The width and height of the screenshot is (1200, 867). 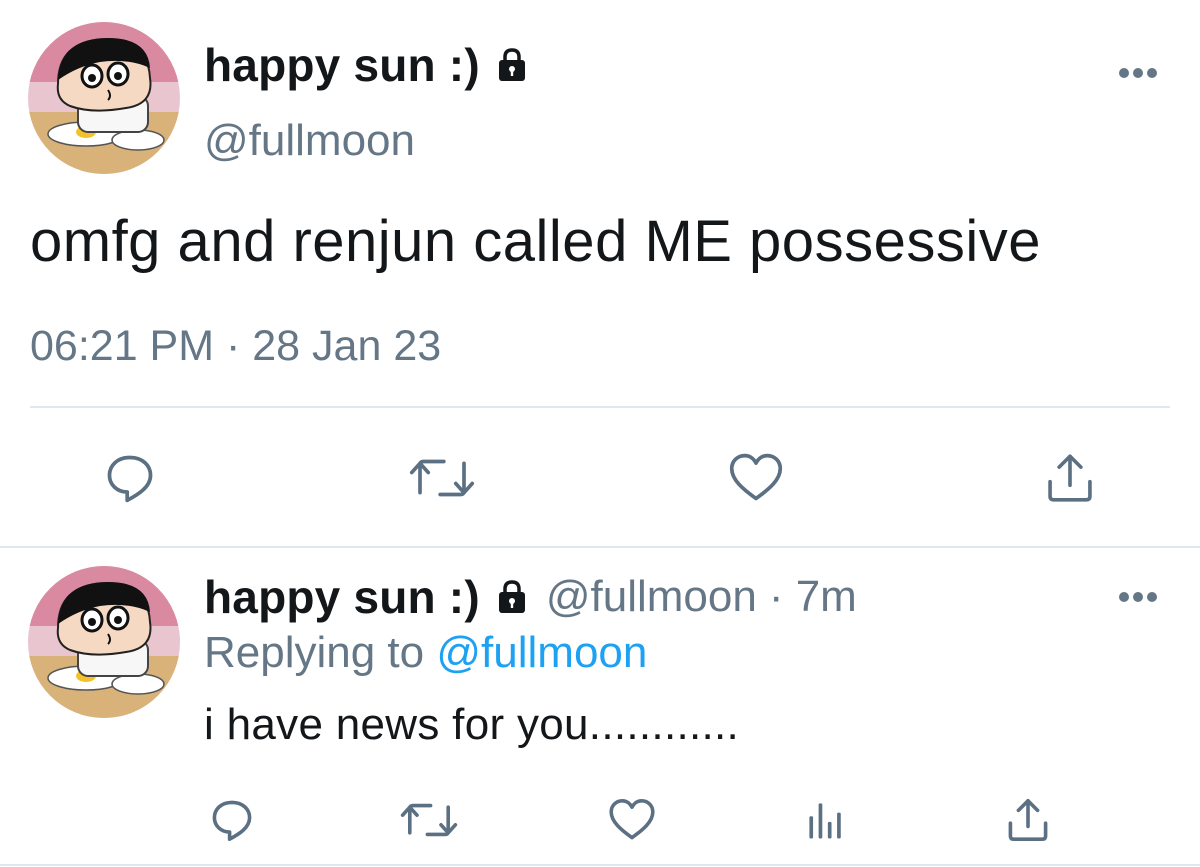 What do you see at coordinates (235, 346) in the screenshot?
I see `timestamp: 06:21 PM · 28 Jan 23` at bounding box center [235, 346].